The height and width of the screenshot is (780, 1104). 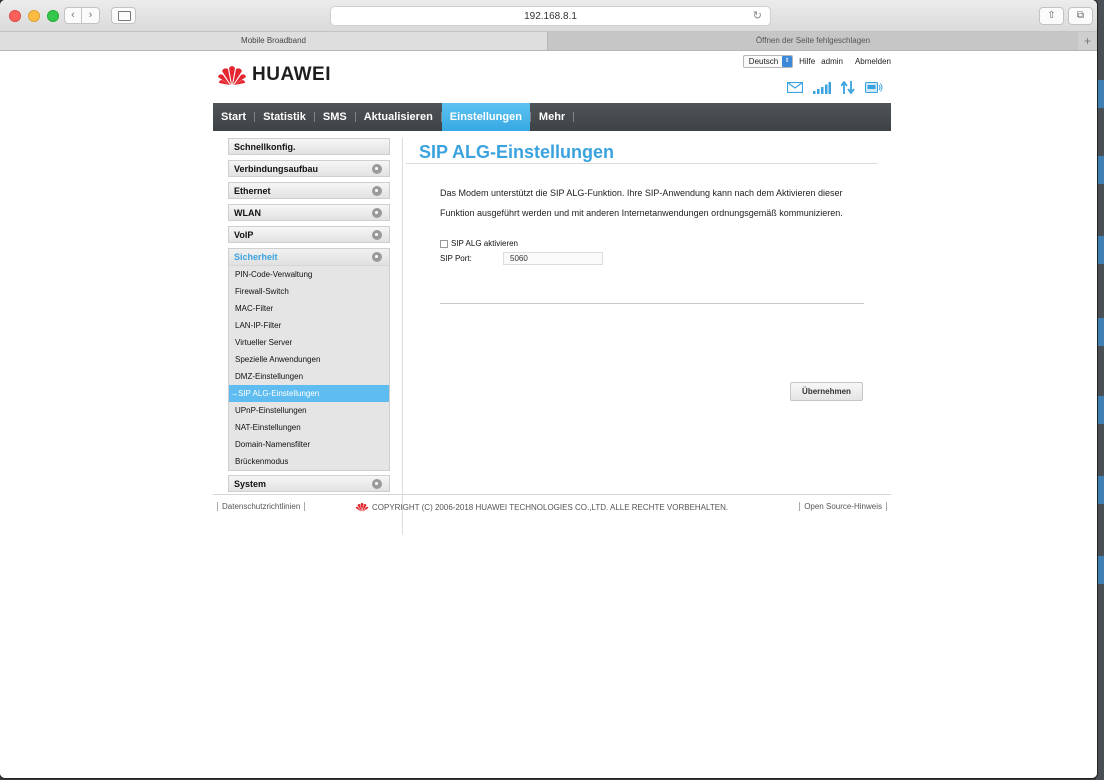 What do you see at coordinates (309, 444) in the screenshot?
I see `sidebar-subitem-domain-filter: Domain-Namensfilter` at bounding box center [309, 444].